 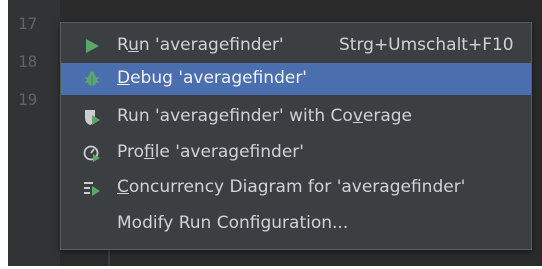 I want to click on concurrency-diagram-icon, so click(x=92, y=188).